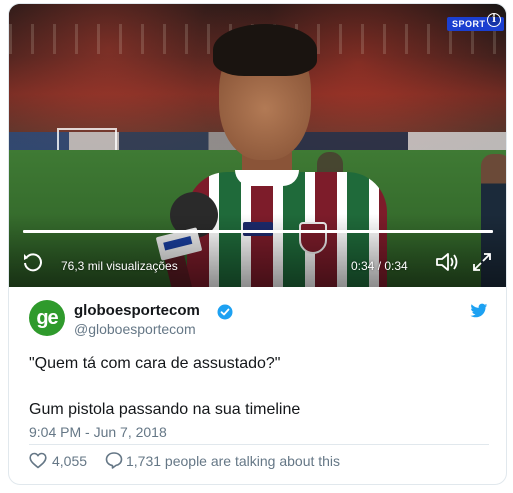 This screenshot has width=513, height=493. What do you see at coordinates (379, 266) in the screenshot?
I see `video-time: 0:34 / 0:34` at bounding box center [379, 266].